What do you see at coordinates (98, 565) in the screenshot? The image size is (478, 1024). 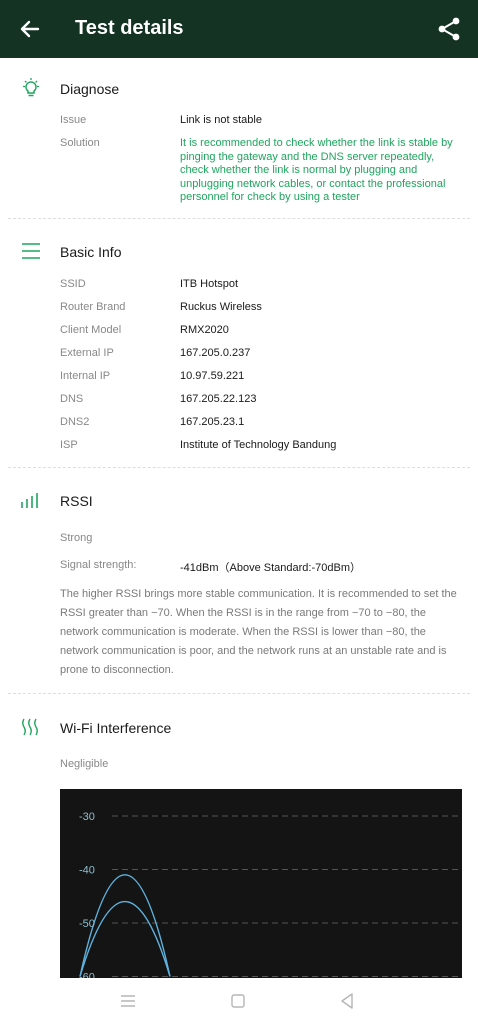 I see `signal-strength-label: Signal strength:` at bounding box center [98, 565].